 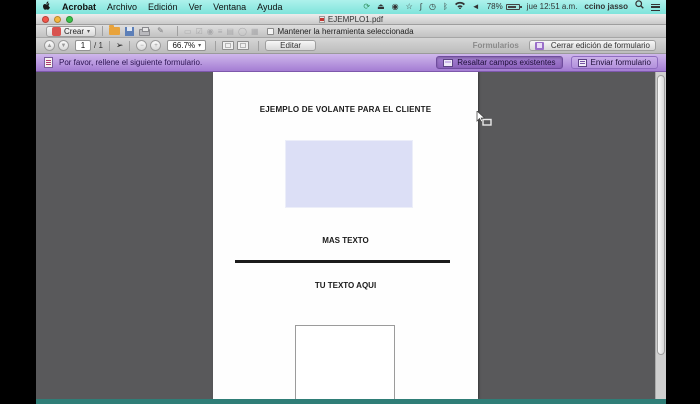 I want to click on editar-button: Editar, so click(x=291, y=45).